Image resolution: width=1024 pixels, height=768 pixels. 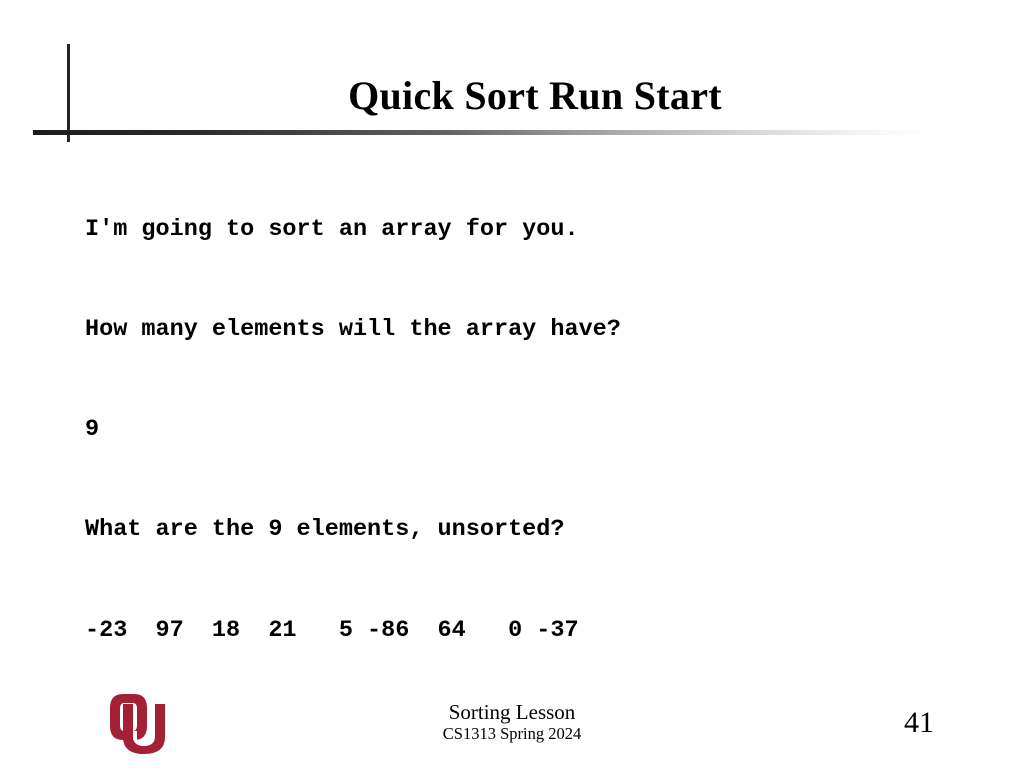 What do you see at coordinates (483, 132) in the screenshot?
I see `header-horizontal-rule` at bounding box center [483, 132].